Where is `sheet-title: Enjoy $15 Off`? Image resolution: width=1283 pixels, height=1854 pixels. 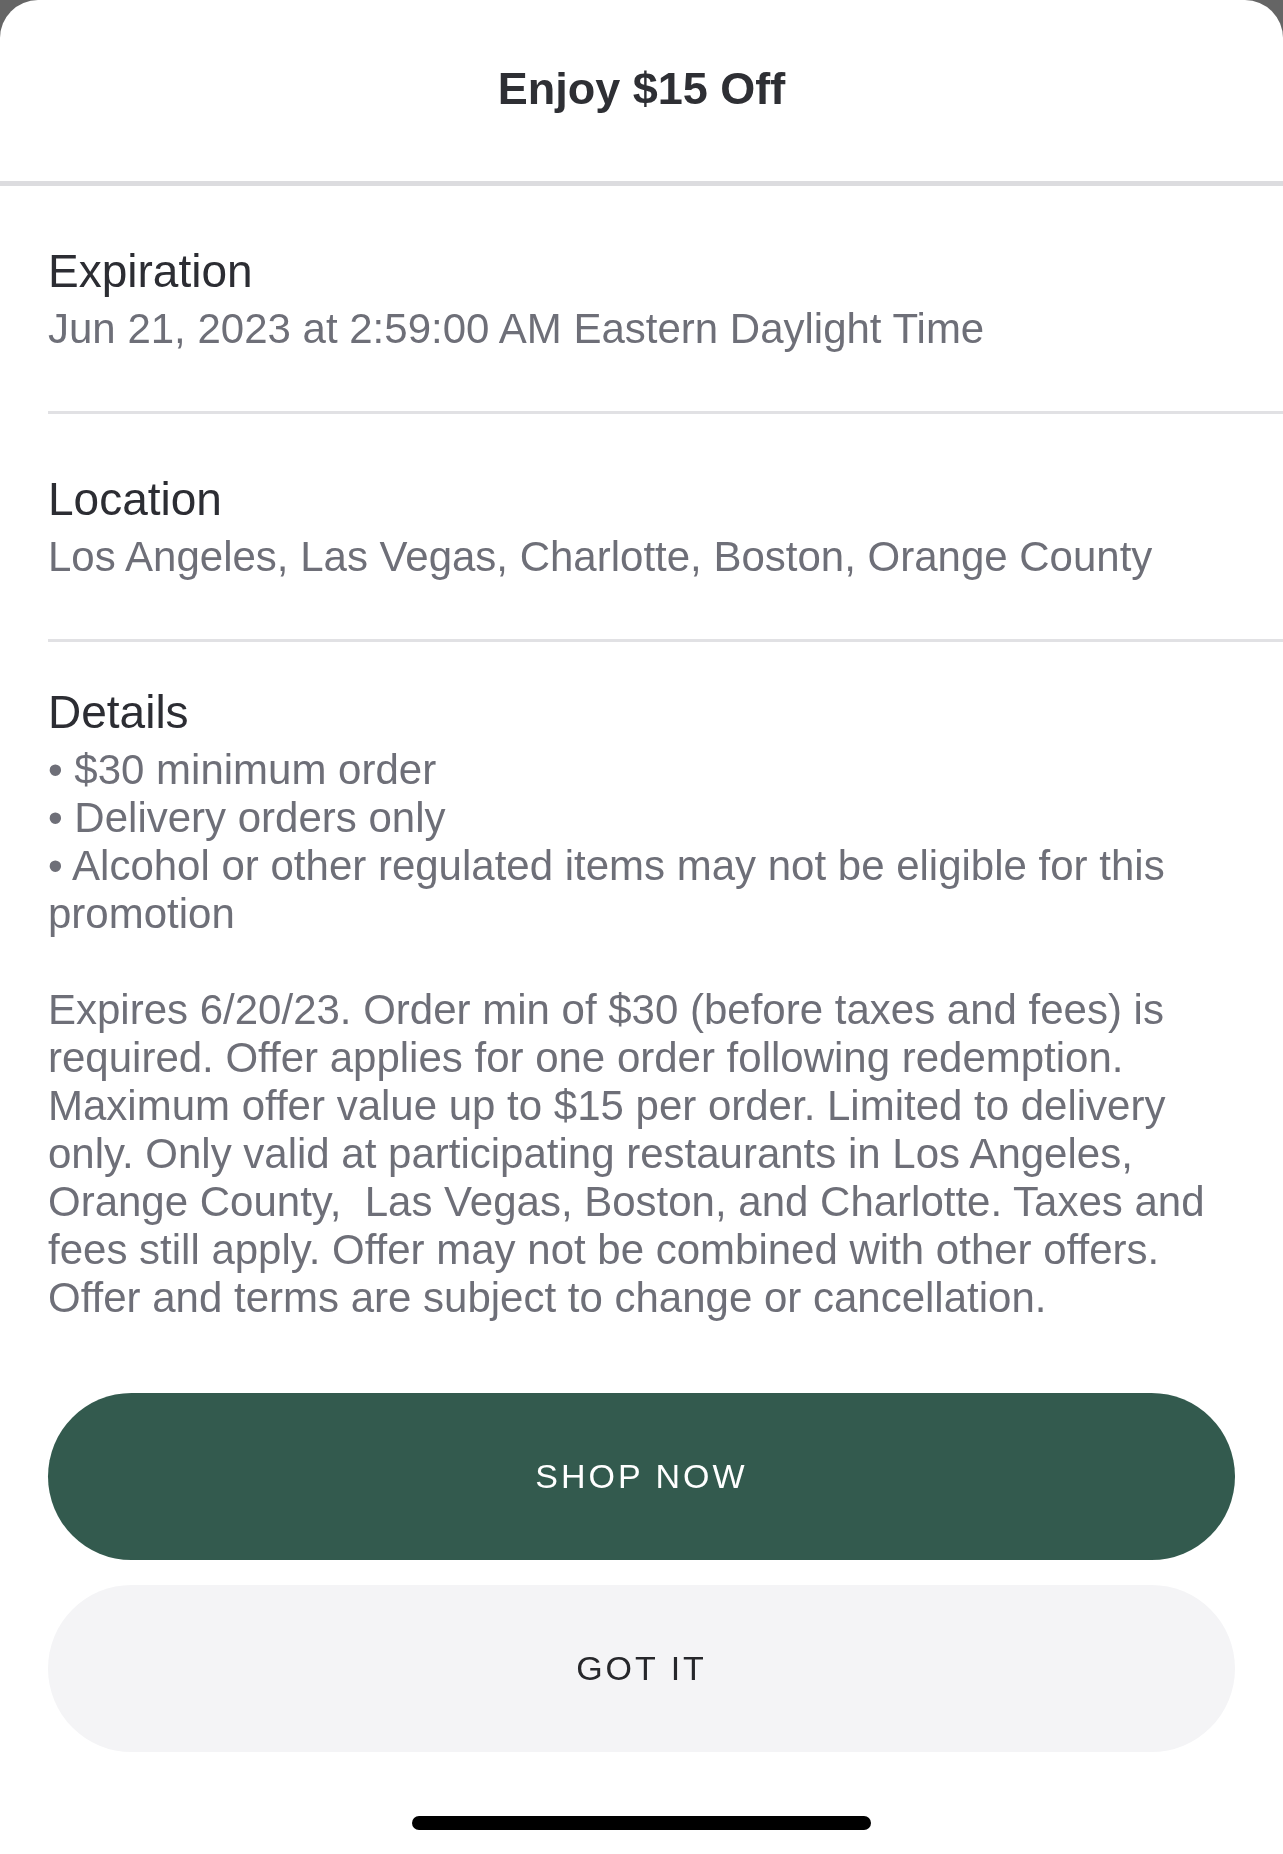
sheet-title: Enjoy $15 Off is located at coordinates (641, 88).